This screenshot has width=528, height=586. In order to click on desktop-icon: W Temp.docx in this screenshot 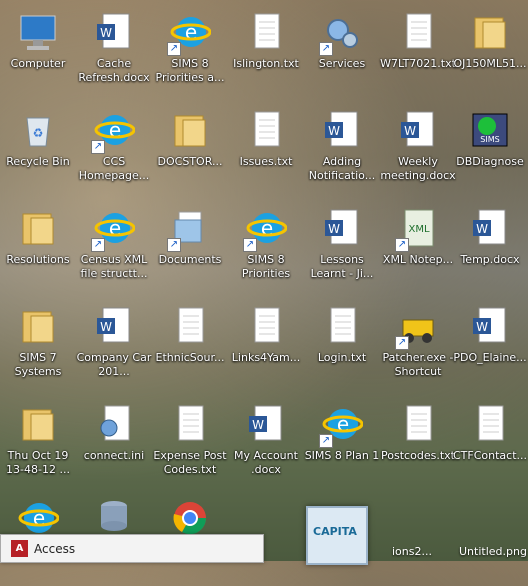, I will do `click(490, 248)`.